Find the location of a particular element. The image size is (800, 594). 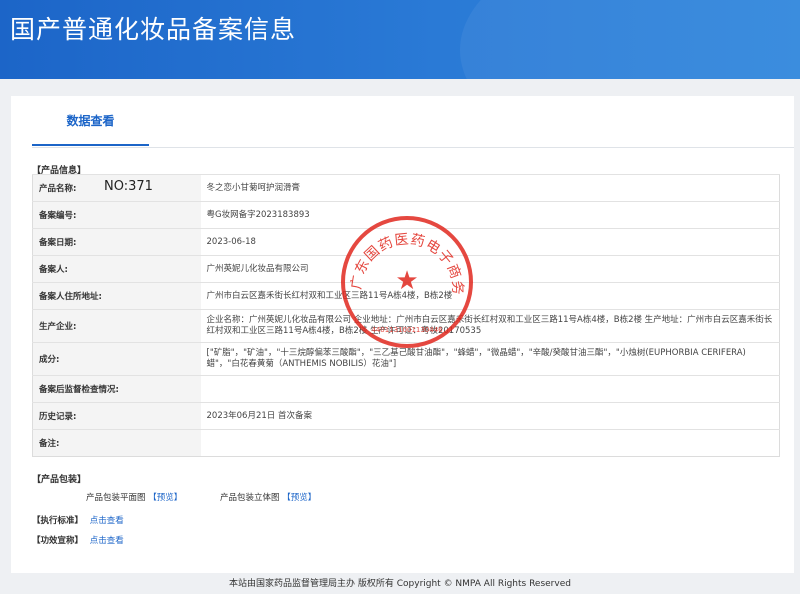

efficacy-row: 【功效宣称】 点击查看 is located at coordinates (78, 540).